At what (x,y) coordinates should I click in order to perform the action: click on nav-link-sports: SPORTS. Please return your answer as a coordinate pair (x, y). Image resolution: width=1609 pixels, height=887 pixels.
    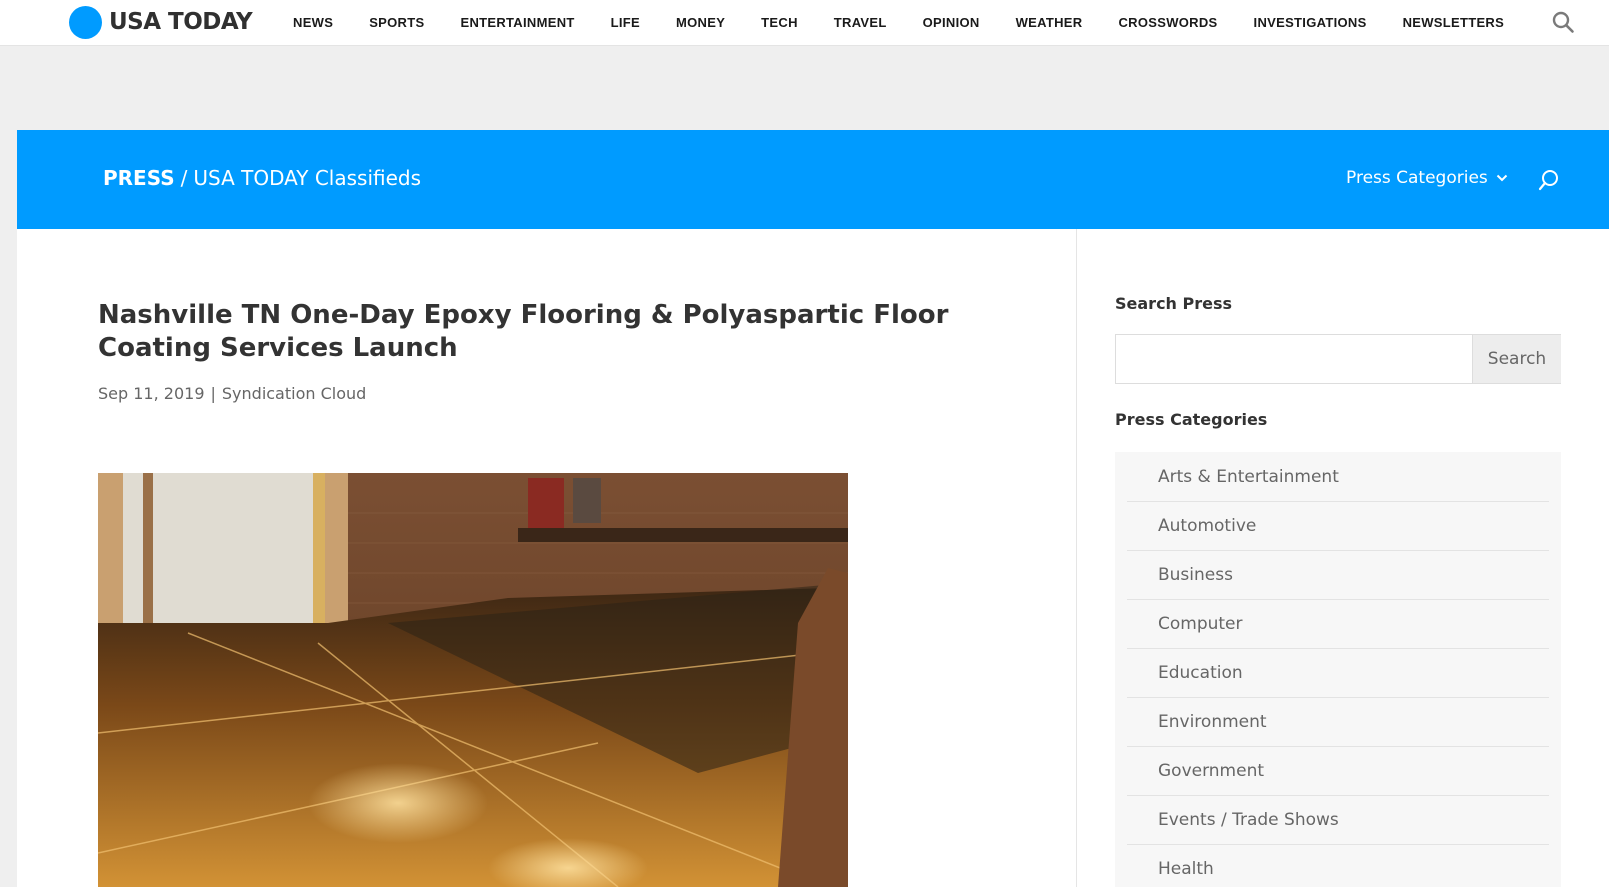
    Looking at the image, I should click on (396, 22).